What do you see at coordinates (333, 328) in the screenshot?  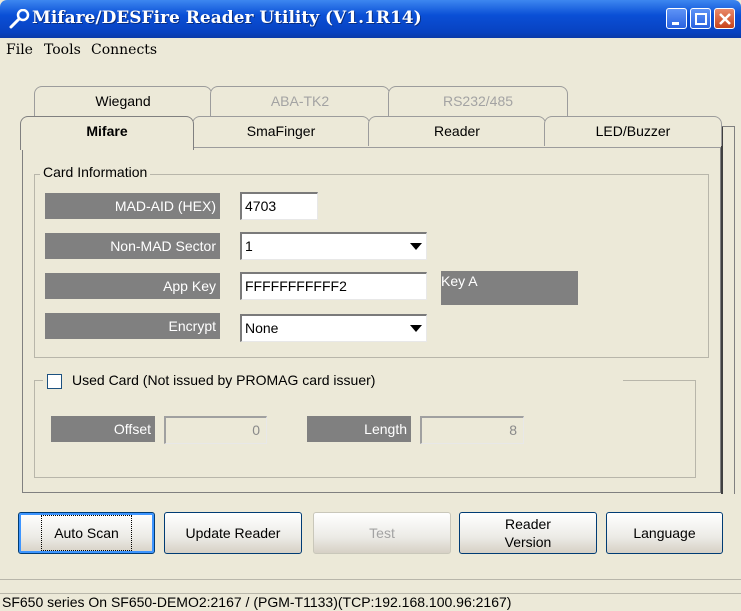 I see `encrypt-select: None` at bounding box center [333, 328].